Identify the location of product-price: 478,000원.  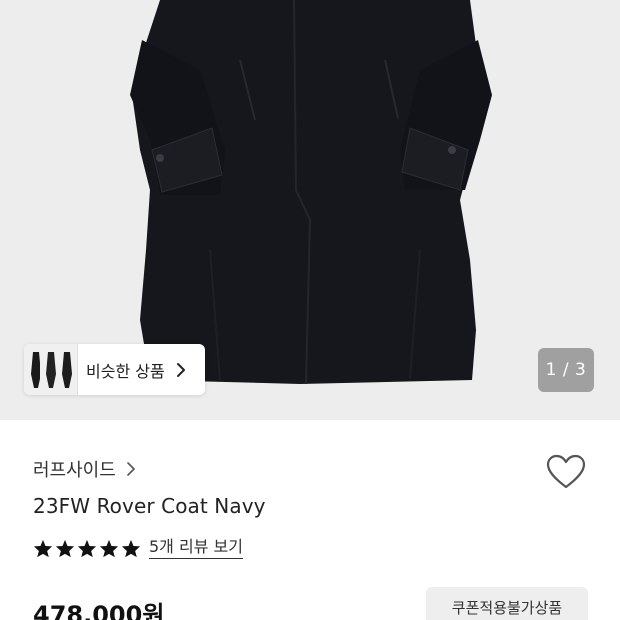
(99, 610).